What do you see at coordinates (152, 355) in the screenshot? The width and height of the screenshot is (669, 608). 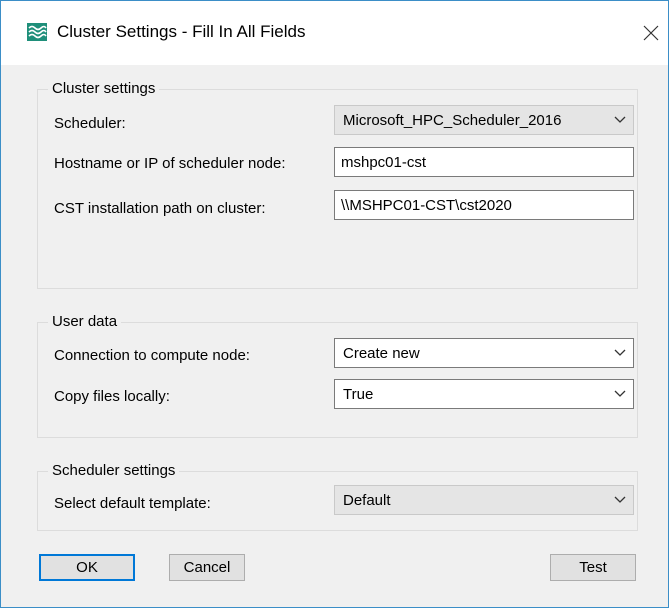 I see `connection-label: Connection to compute node:` at bounding box center [152, 355].